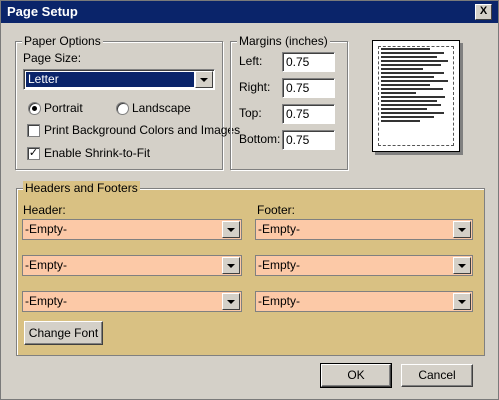  I want to click on ok-button: OK, so click(356, 375).